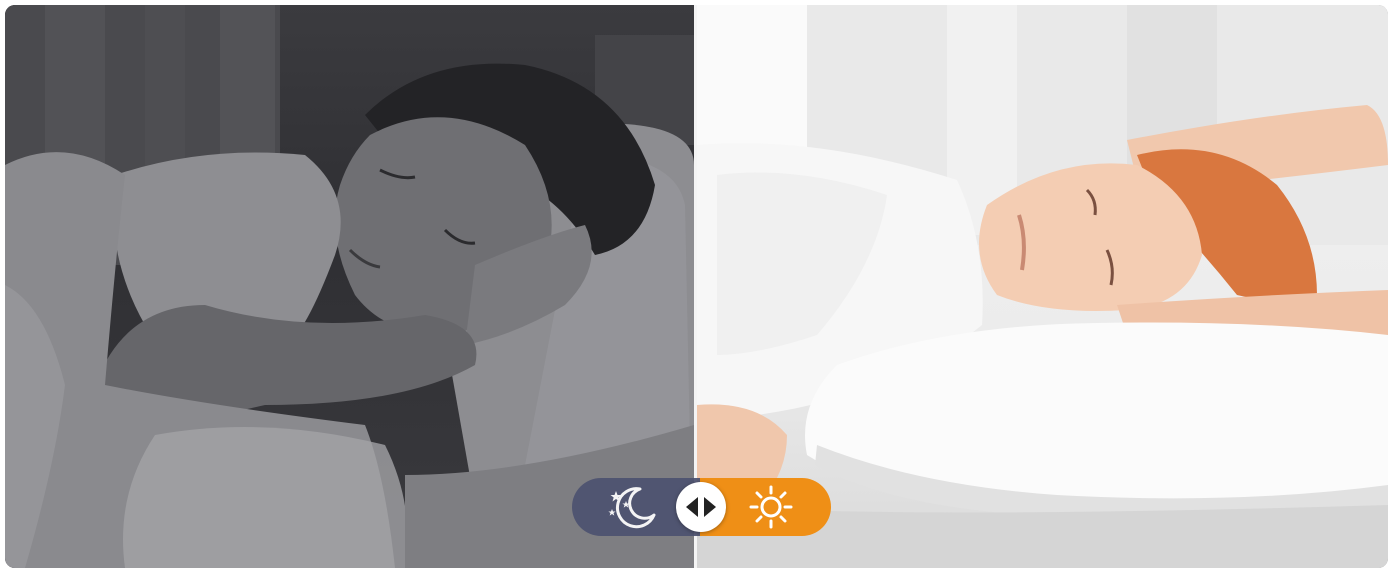 The height and width of the screenshot is (571, 1395). Describe the element at coordinates (630, 509) in the screenshot. I see `moon-stars-icon` at that location.